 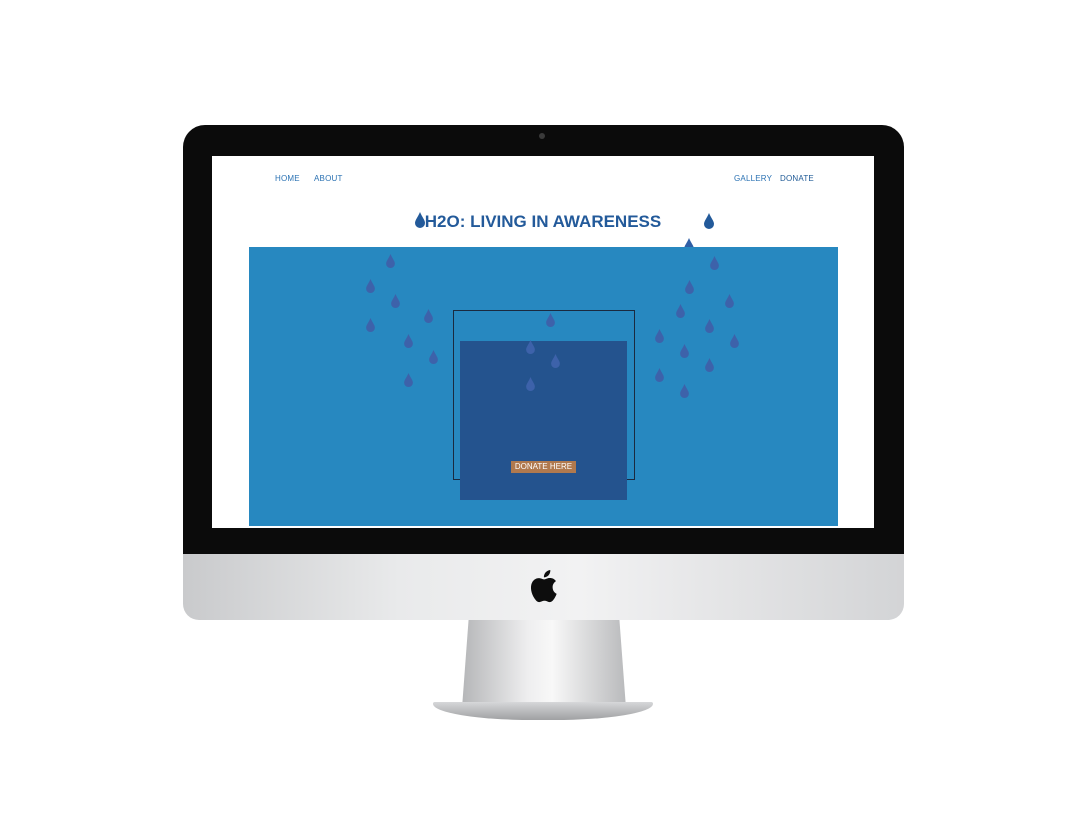 I want to click on nav-donate: DONATE, so click(x=797, y=178).